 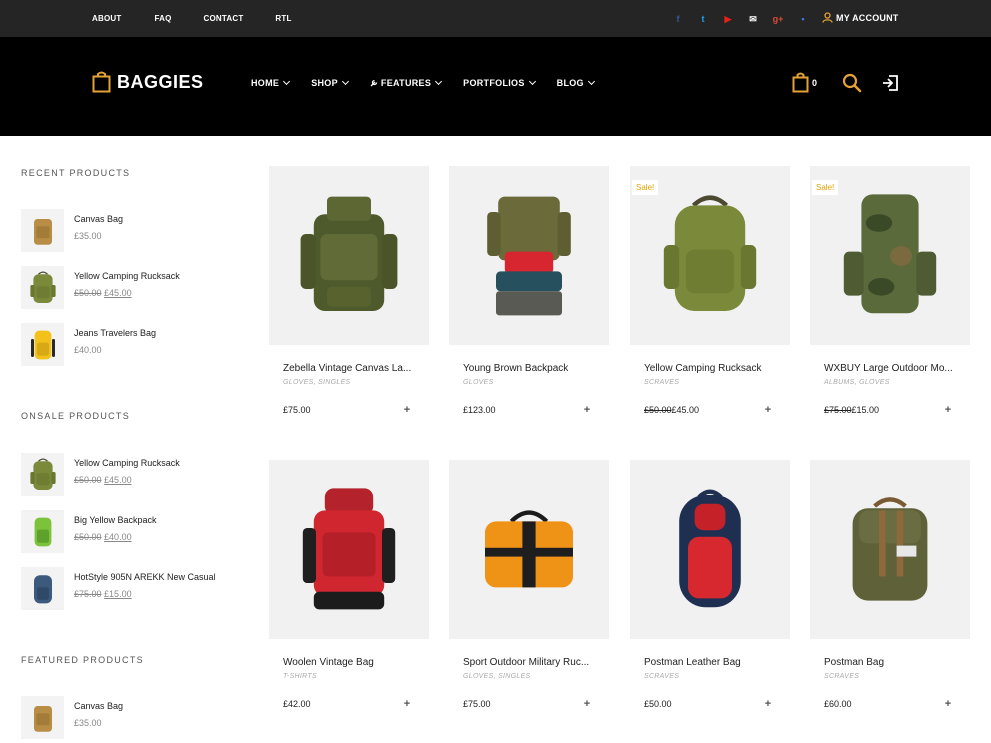 I want to click on sidebar-product: Jeans Travelers Bag £40.00, so click(x=131, y=344).